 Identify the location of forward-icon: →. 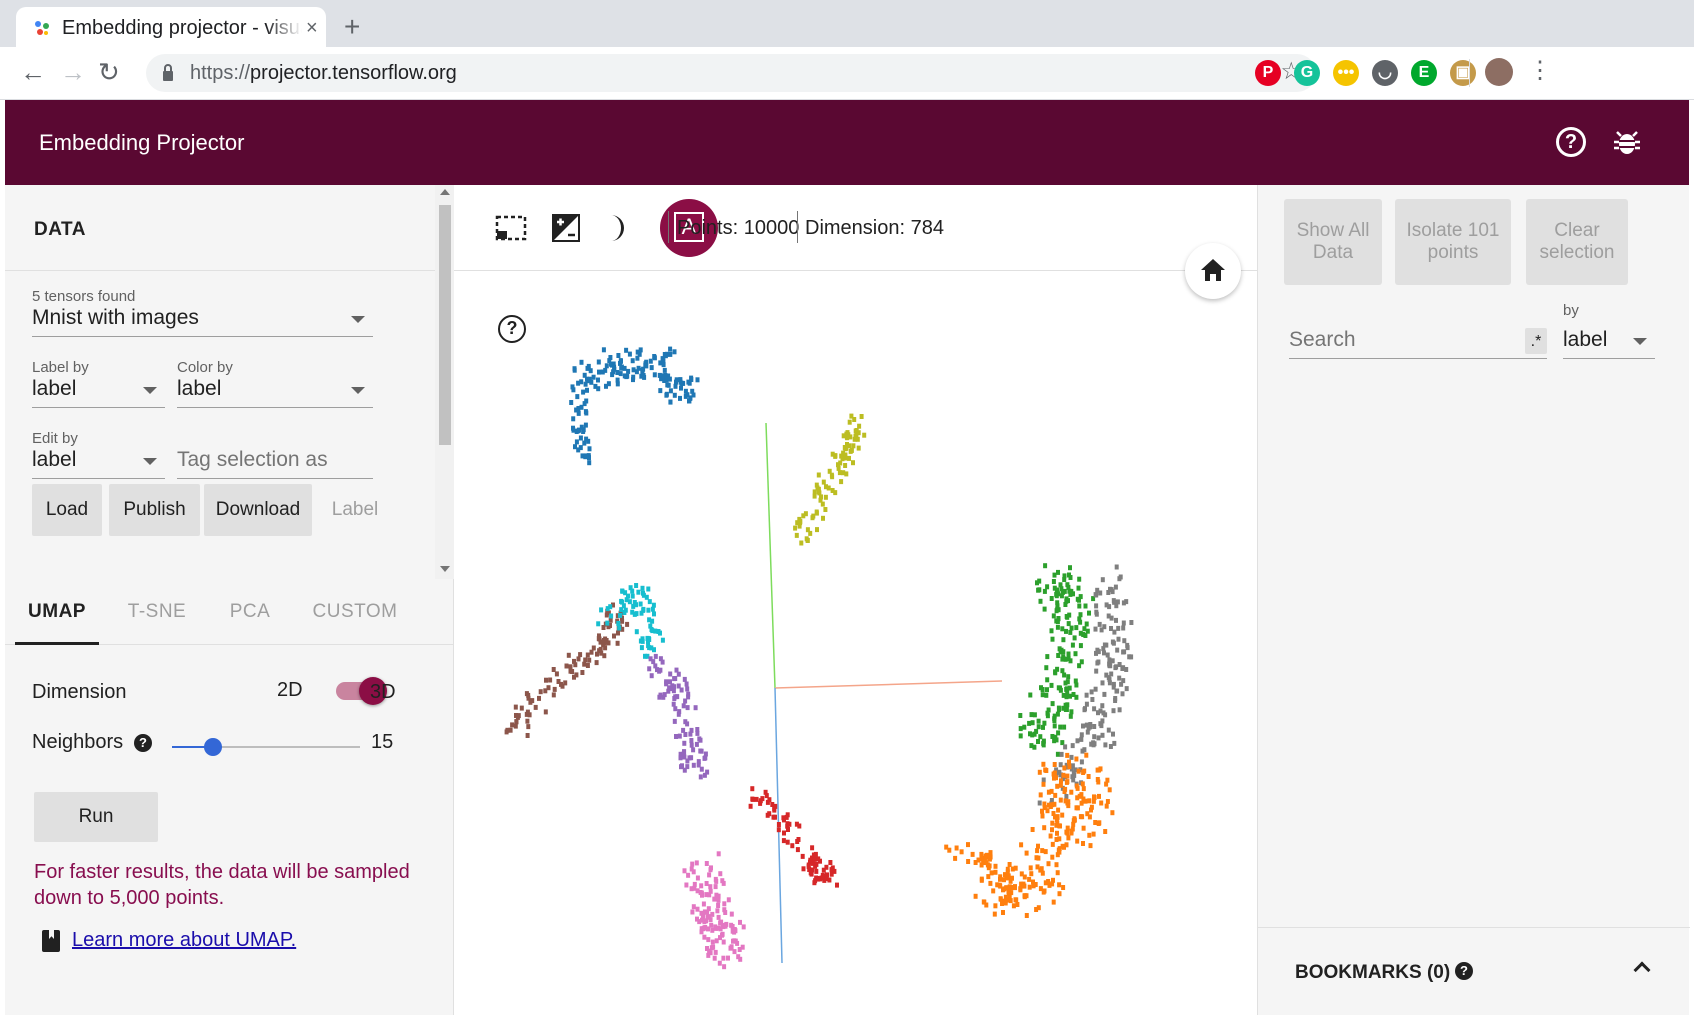
(73, 72).